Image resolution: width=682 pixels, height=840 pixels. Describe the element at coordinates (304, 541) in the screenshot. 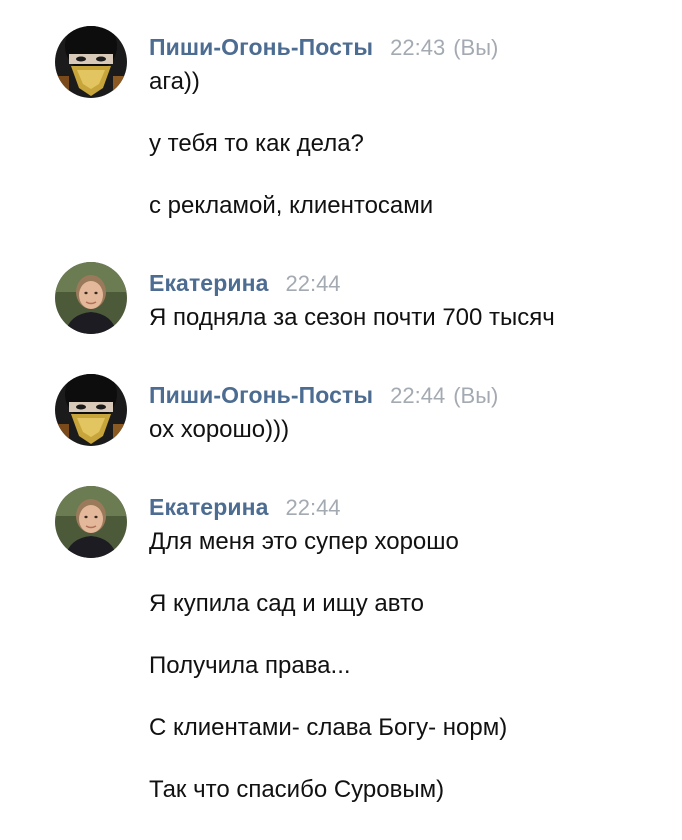

I see `message-text: Для меня это супер хорошо` at that location.